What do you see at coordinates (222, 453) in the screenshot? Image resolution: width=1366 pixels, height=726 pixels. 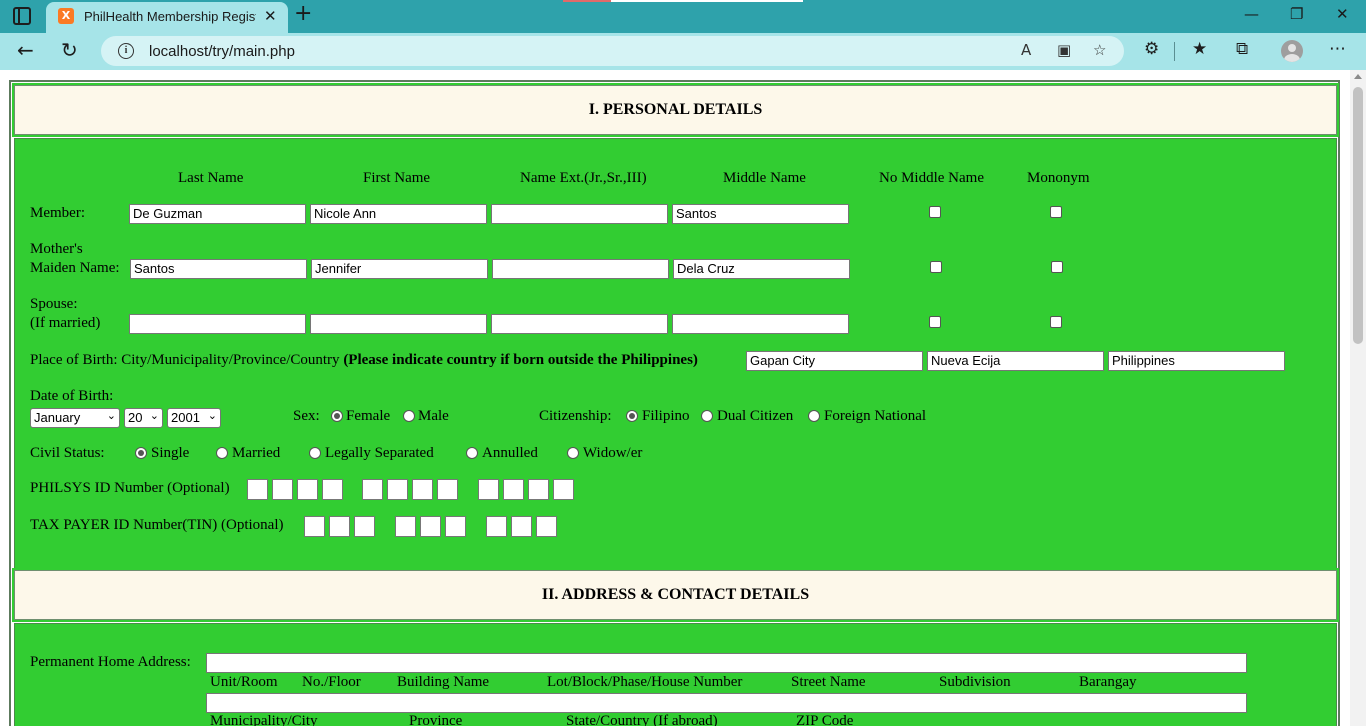 I see `civil-married-radio` at bounding box center [222, 453].